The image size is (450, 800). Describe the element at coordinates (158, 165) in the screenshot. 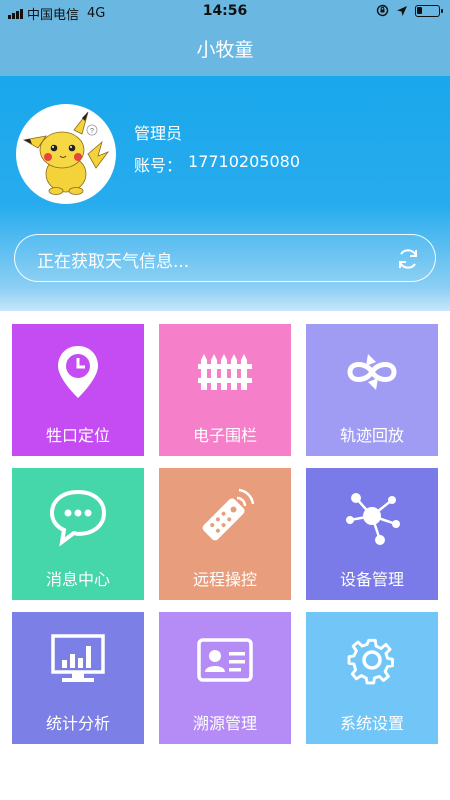

I see `account-label: 账号：` at that location.